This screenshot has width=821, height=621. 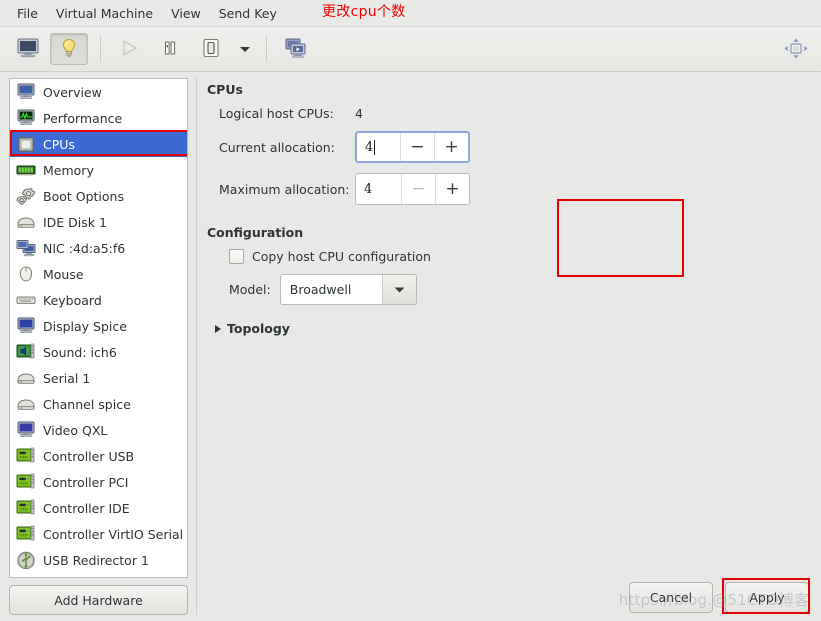 I want to click on sidebar-item-label: Video QXL, so click(x=75, y=430).